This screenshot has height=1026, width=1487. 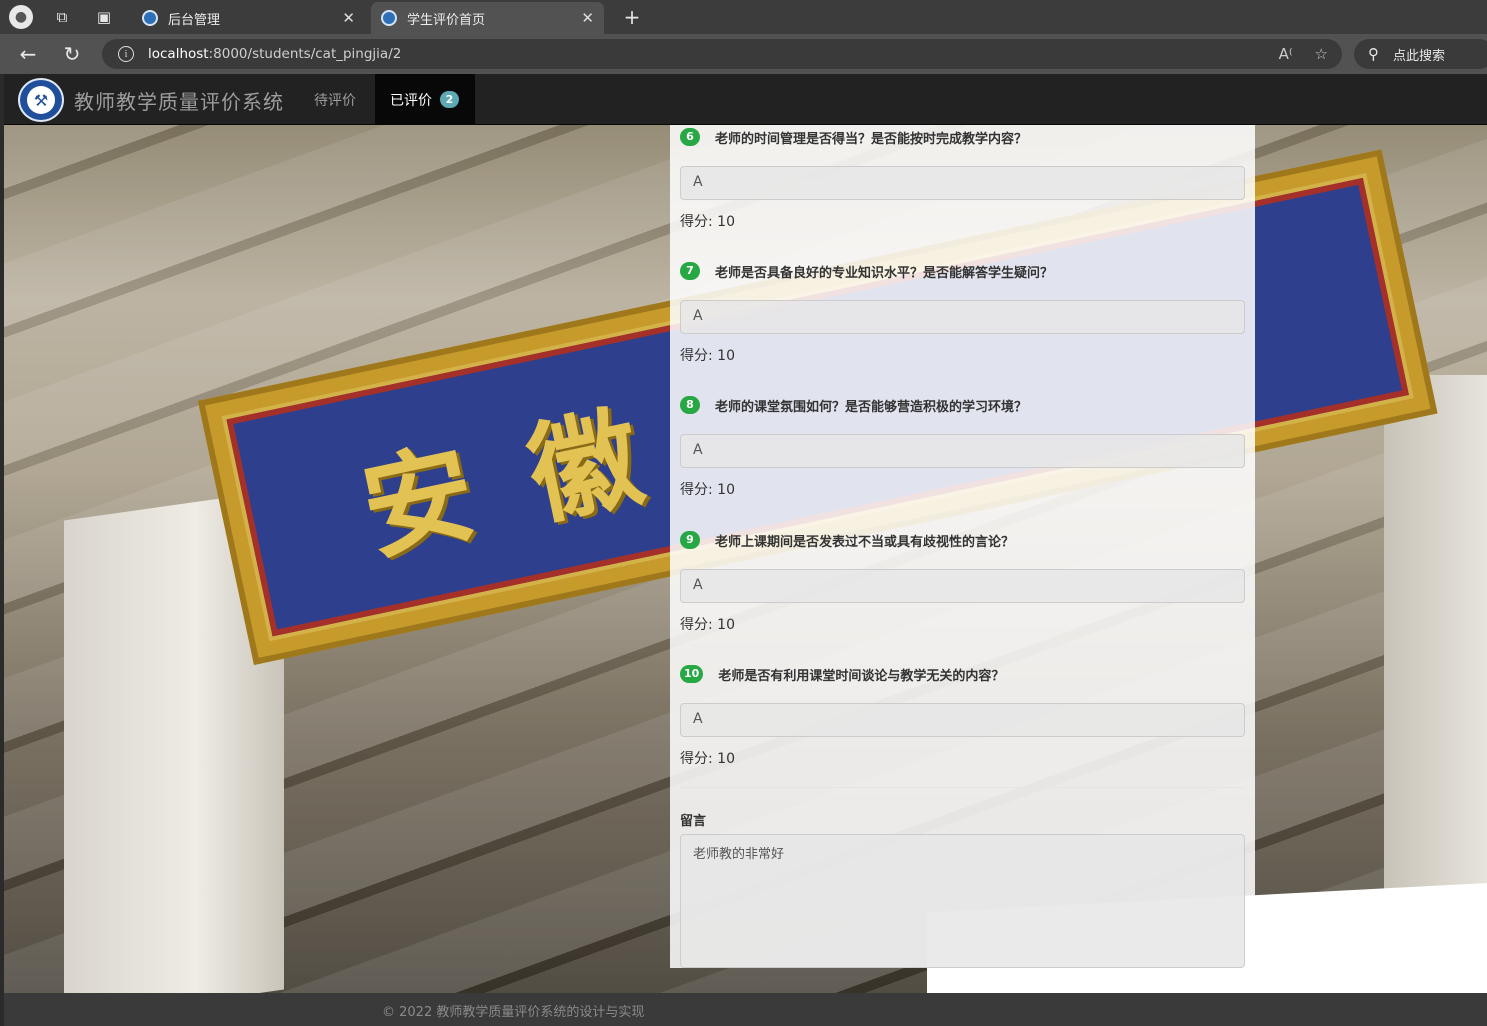 What do you see at coordinates (690, 271) in the screenshot?
I see `question-number-badge: 7` at bounding box center [690, 271].